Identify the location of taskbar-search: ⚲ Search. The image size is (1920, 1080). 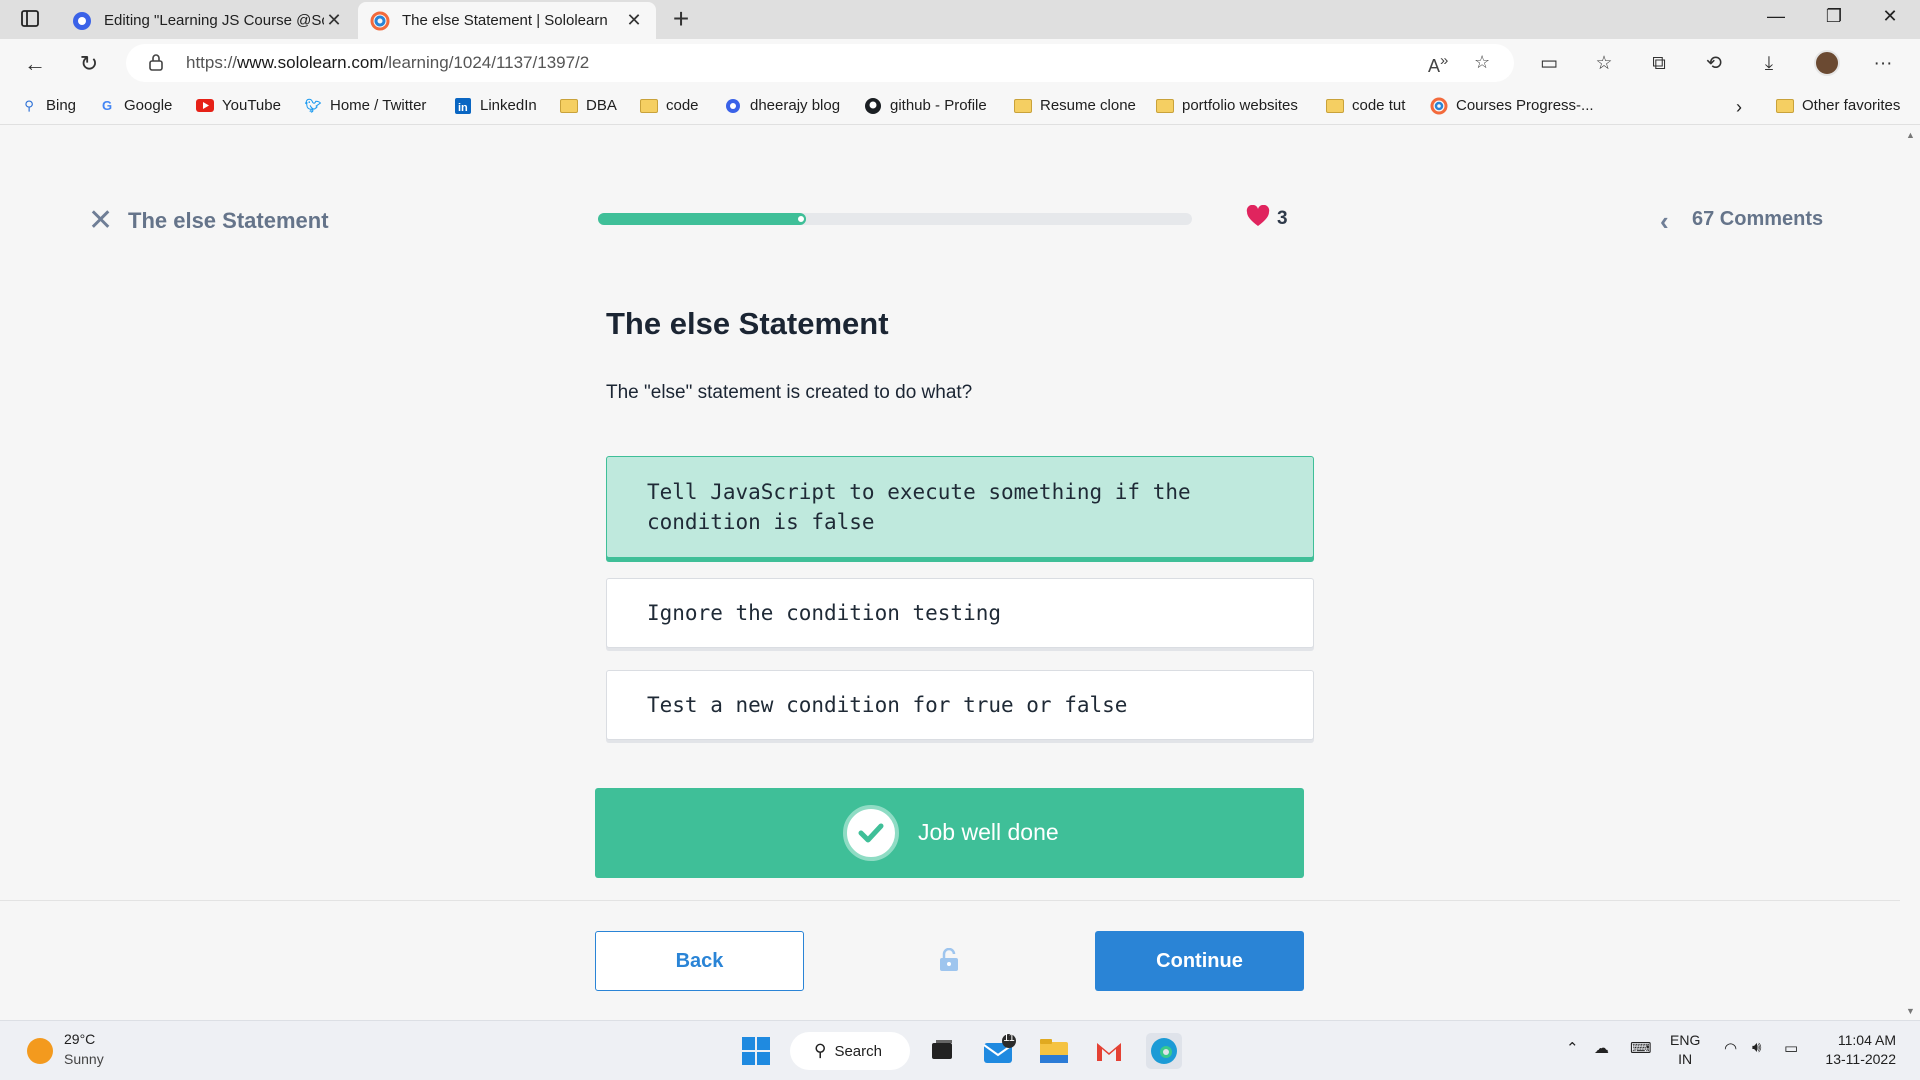
(850, 1051).